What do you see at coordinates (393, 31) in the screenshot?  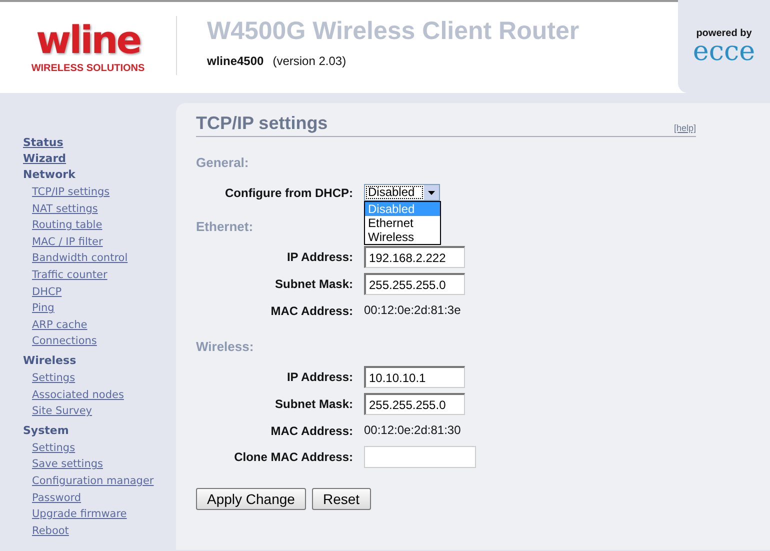 I see `page-title: W4500G Wireless Client Router` at bounding box center [393, 31].